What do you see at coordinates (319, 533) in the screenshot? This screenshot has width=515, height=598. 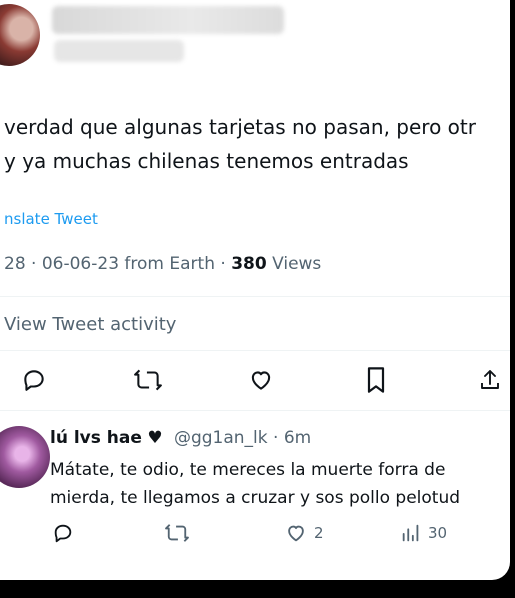 I see `reply-like-count: 2` at bounding box center [319, 533].